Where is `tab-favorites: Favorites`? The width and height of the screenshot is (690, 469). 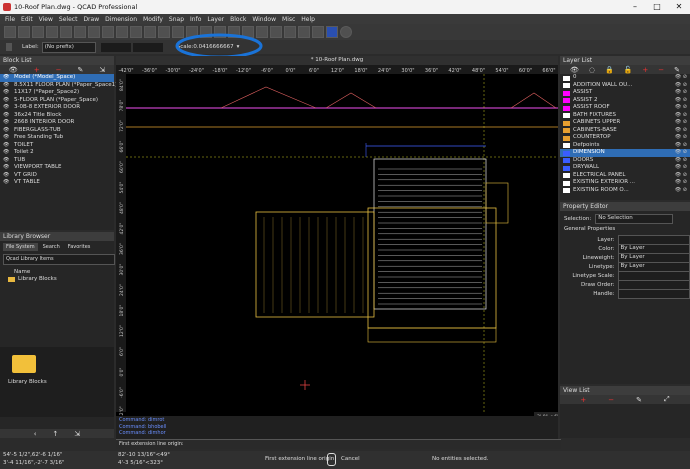 tab-favorites: Favorites is located at coordinates (79, 247).